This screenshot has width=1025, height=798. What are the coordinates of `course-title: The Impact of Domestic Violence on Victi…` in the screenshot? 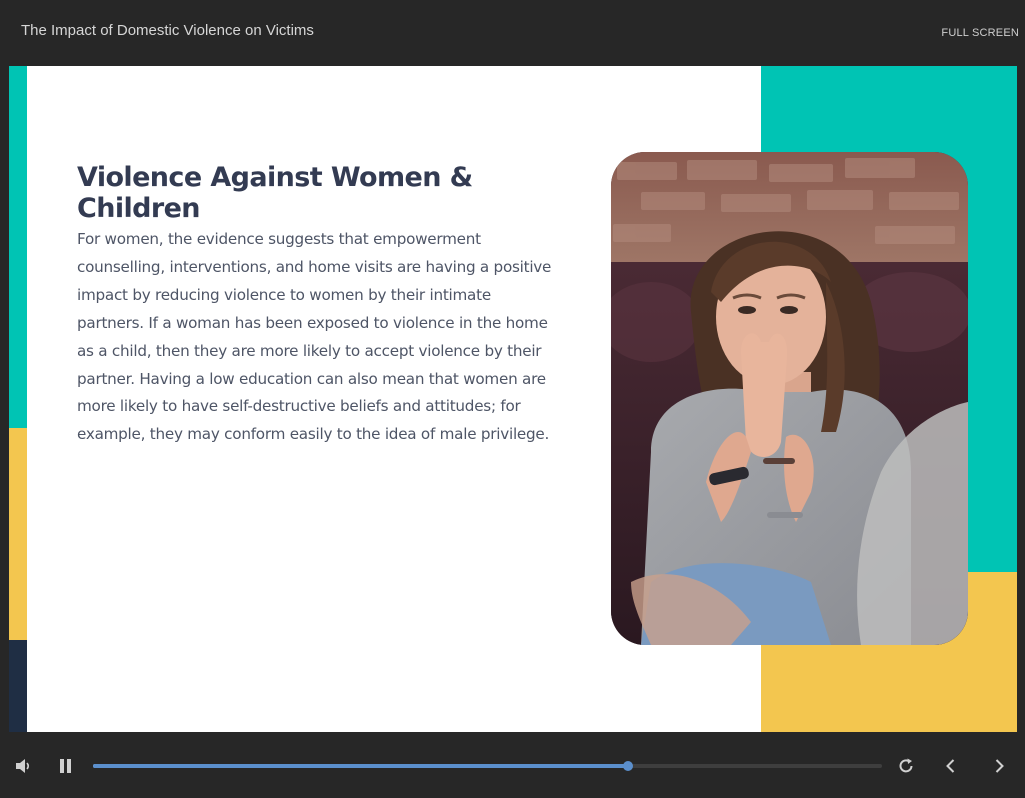 It's located at (167, 30).